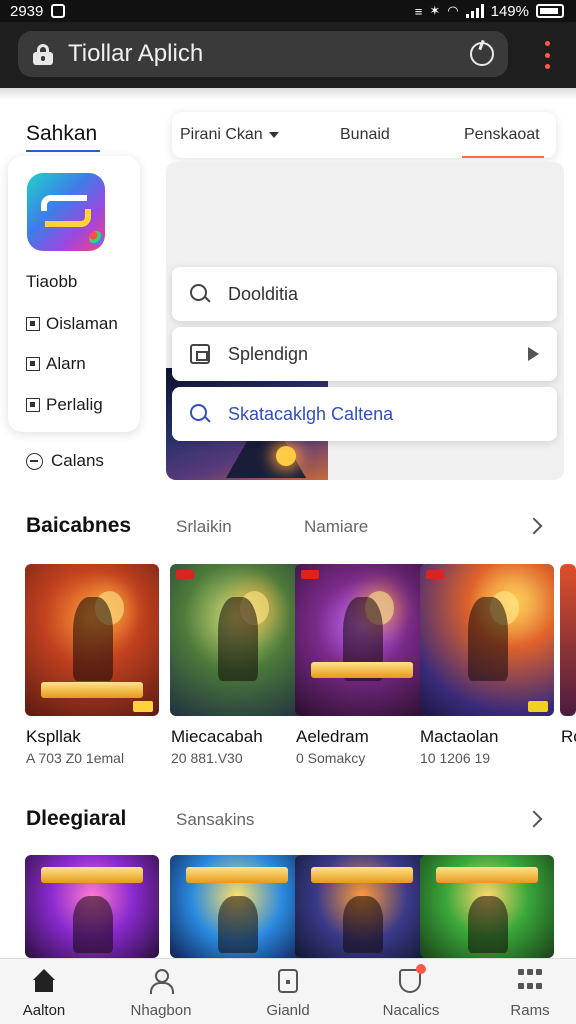  Describe the element at coordinates (288, 94) in the screenshot. I see `toolbar-shadow` at that location.